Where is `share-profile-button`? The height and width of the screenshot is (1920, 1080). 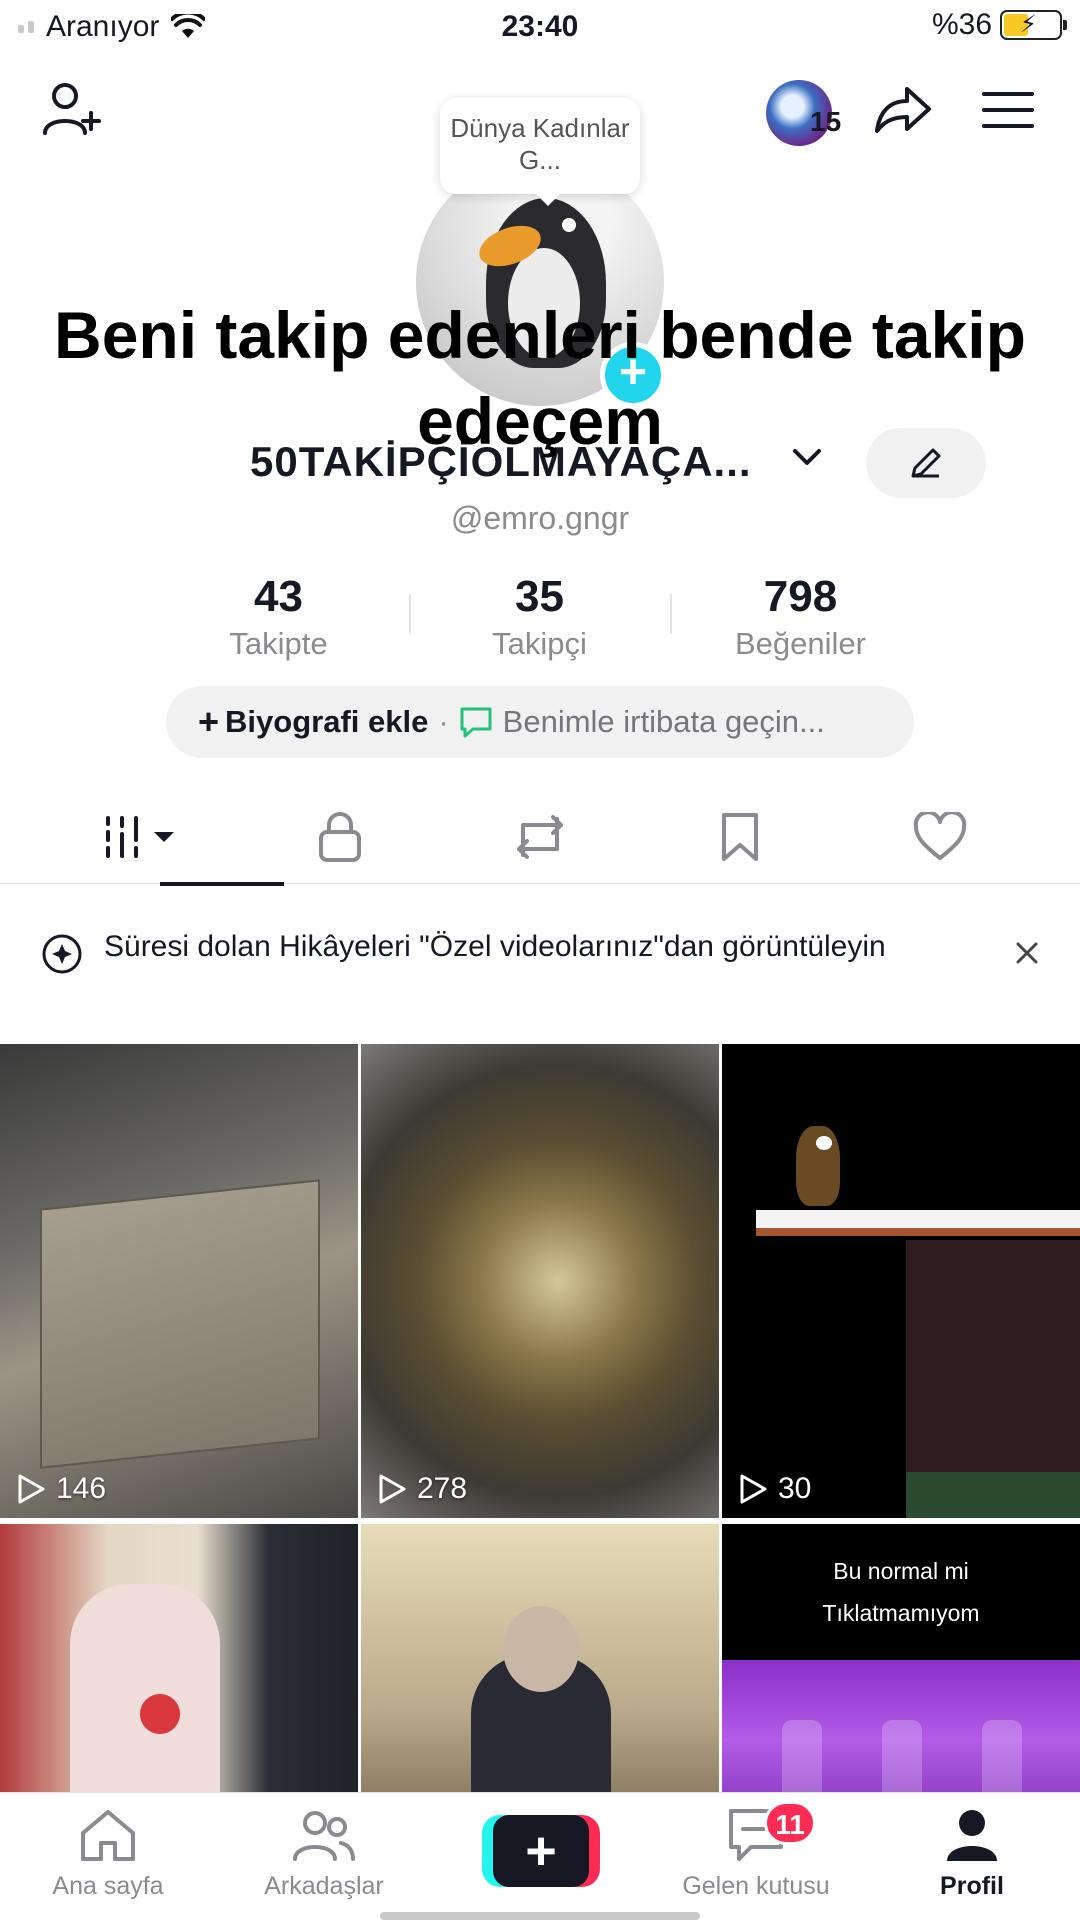 share-profile-button is located at coordinates (903, 110).